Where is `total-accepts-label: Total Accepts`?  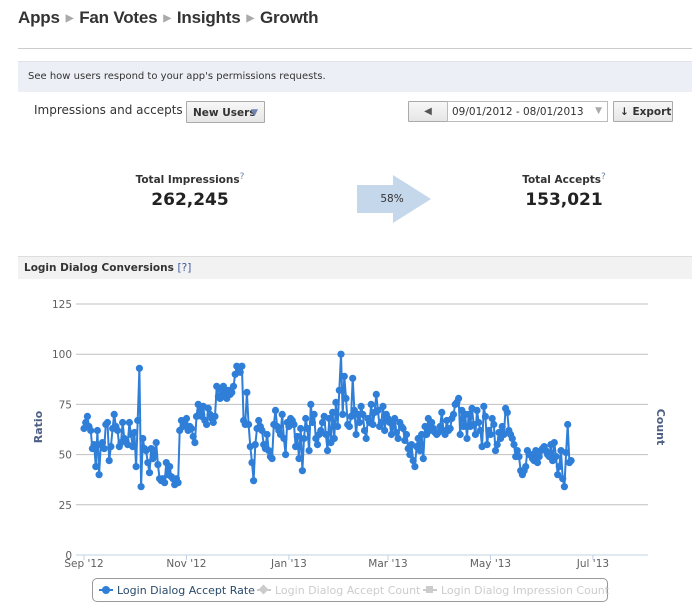
total-accepts-label: Total Accepts is located at coordinates (562, 180).